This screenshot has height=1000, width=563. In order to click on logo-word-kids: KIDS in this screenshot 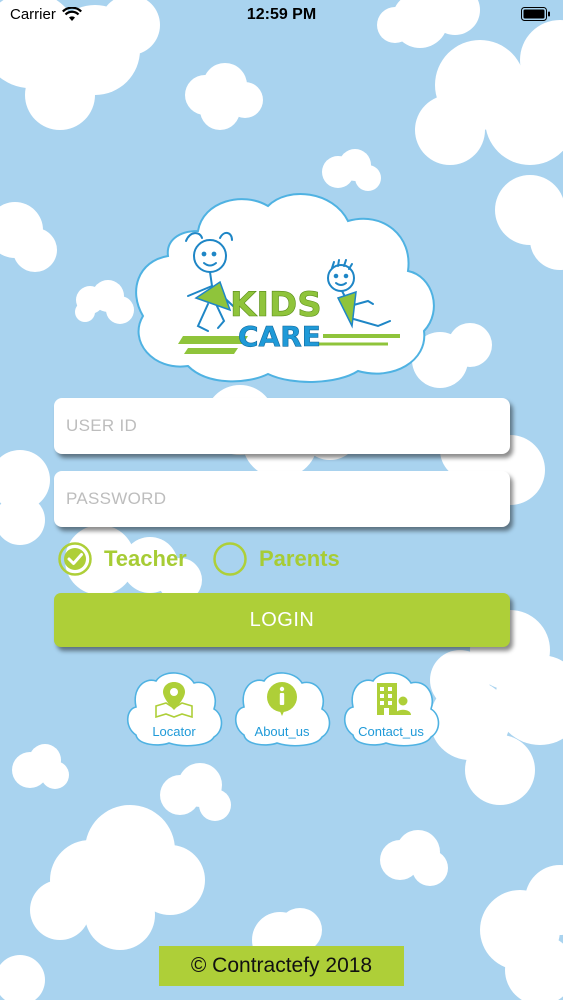, I will do `click(276, 305)`.